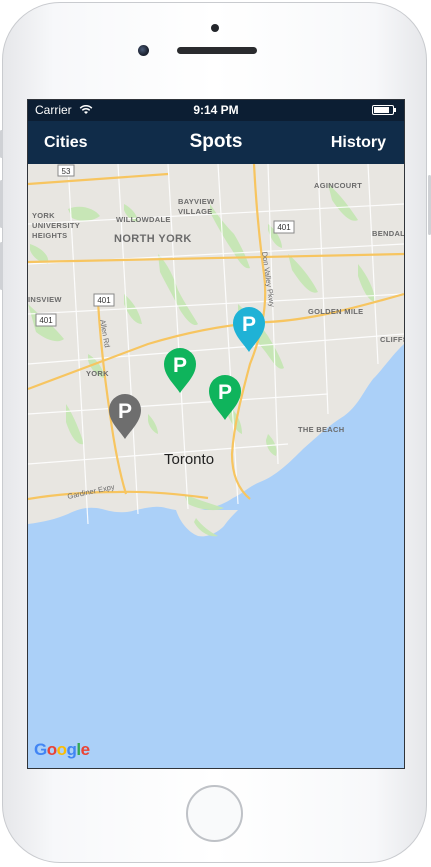 The image size is (431, 867). I want to click on parking-pin-gray: P, so click(125, 416).